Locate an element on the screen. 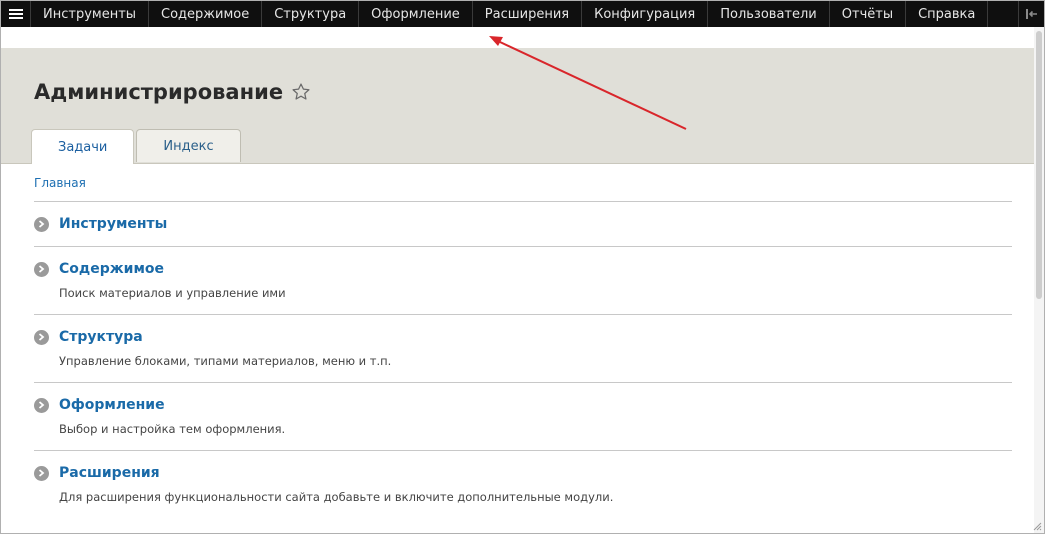 This screenshot has height=534, width=1045. toolbar-item-reports: Отчёты is located at coordinates (868, 14).